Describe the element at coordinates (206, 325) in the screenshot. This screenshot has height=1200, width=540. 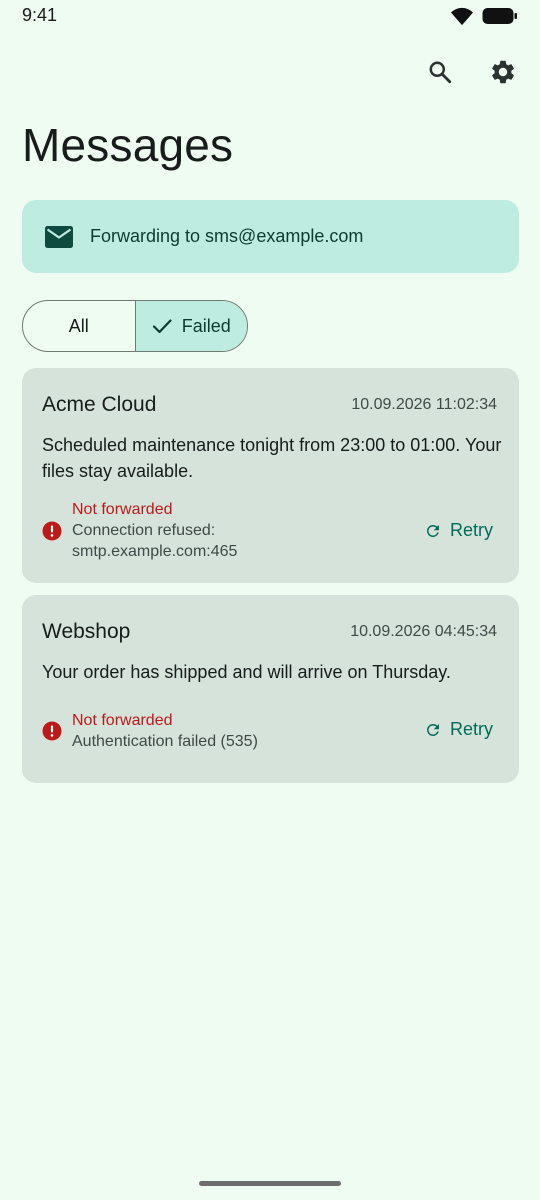
I see `filter-failed-label: Failed` at that location.